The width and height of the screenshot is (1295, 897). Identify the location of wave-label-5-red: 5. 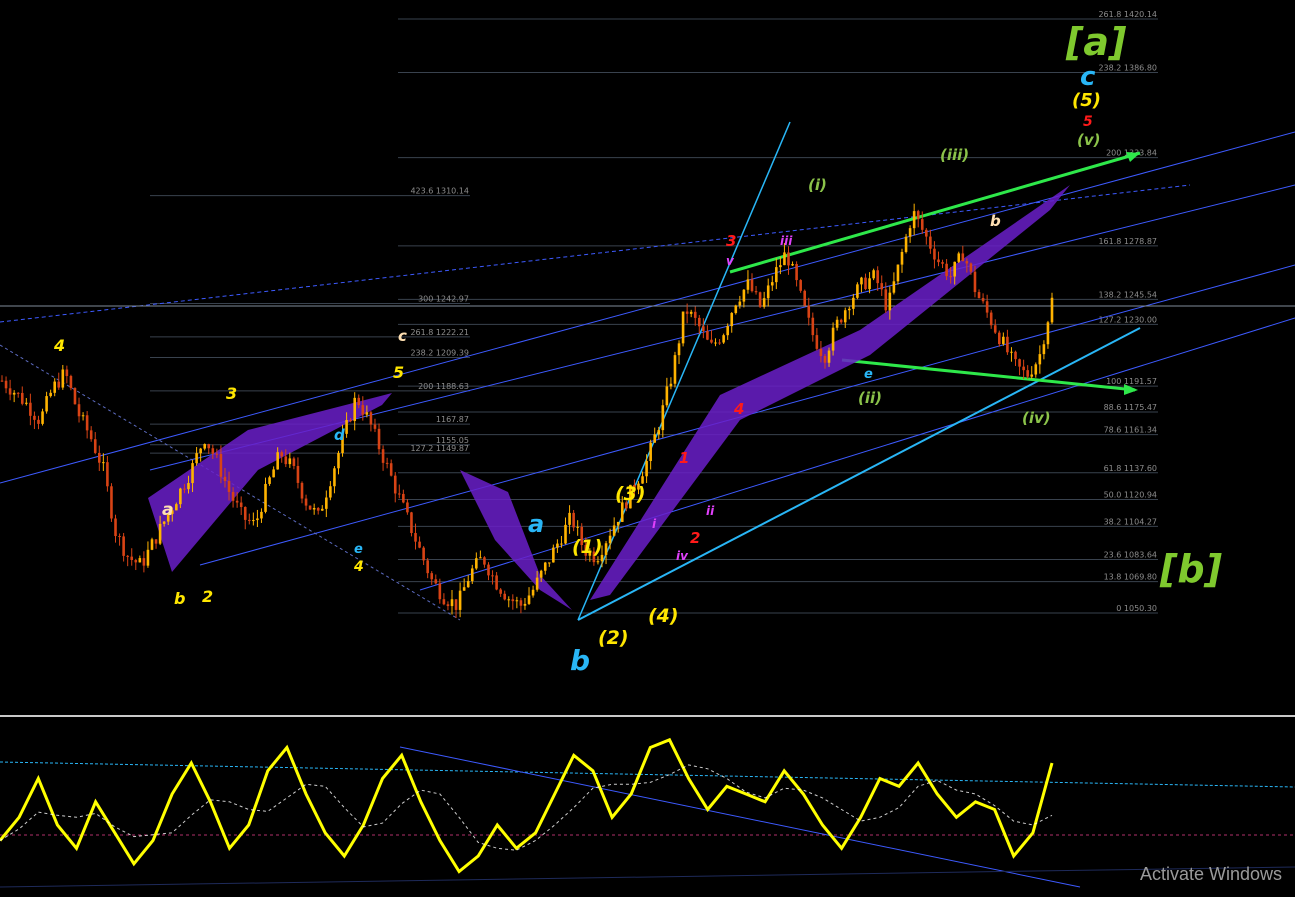
(1088, 122).